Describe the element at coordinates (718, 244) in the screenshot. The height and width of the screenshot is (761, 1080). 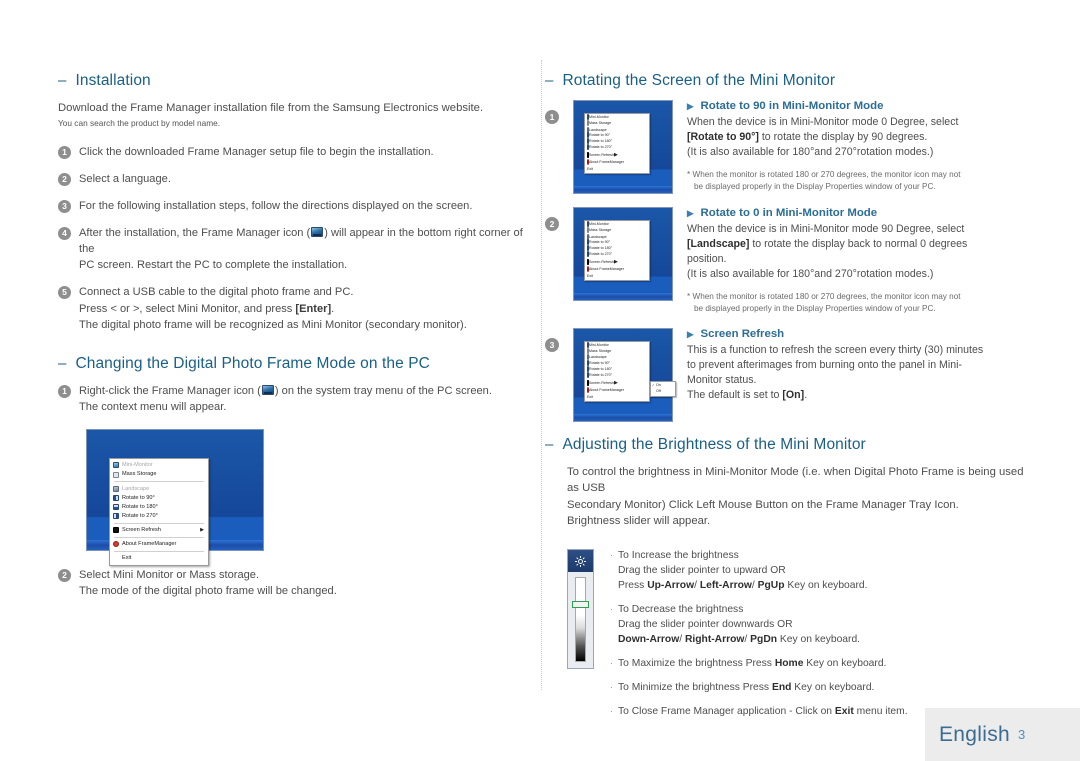
I see `landscape-key-label: [Landscape]` at that location.